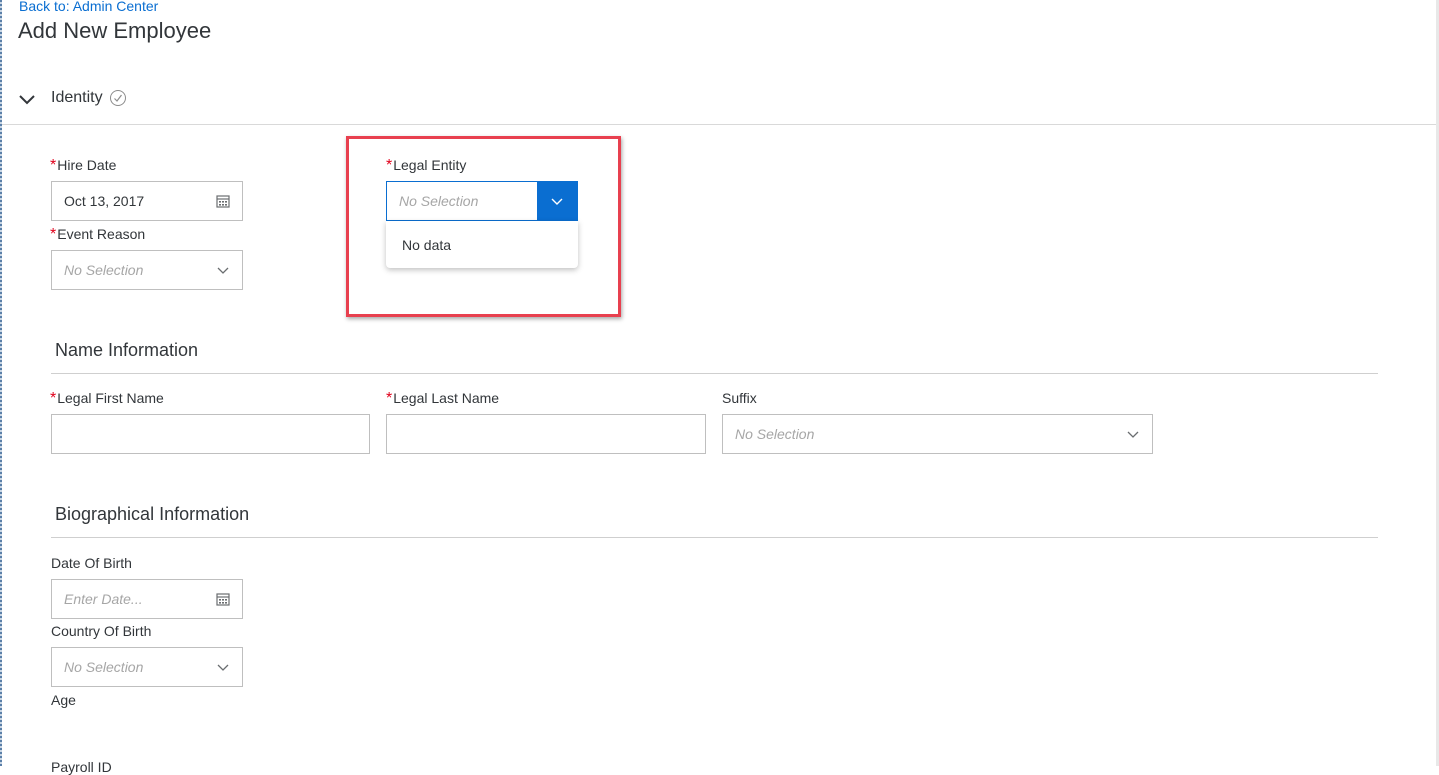 This screenshot has width=1439, height=775. Describe the element at coordinates (714, 537) in the screenshot. I see `biographical-information-divider` at that location.